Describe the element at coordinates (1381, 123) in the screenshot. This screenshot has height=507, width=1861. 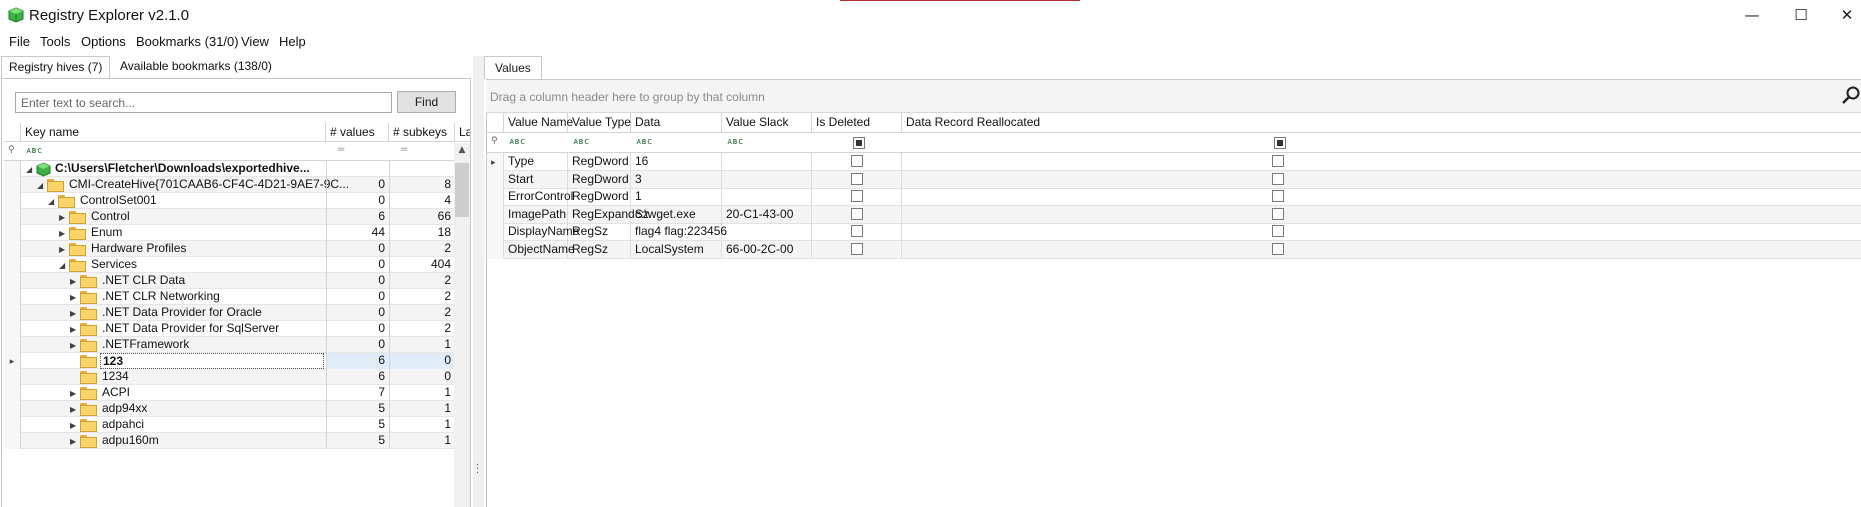
I see `column-data-record-reallocated: Data Record Reallocated` at that location.